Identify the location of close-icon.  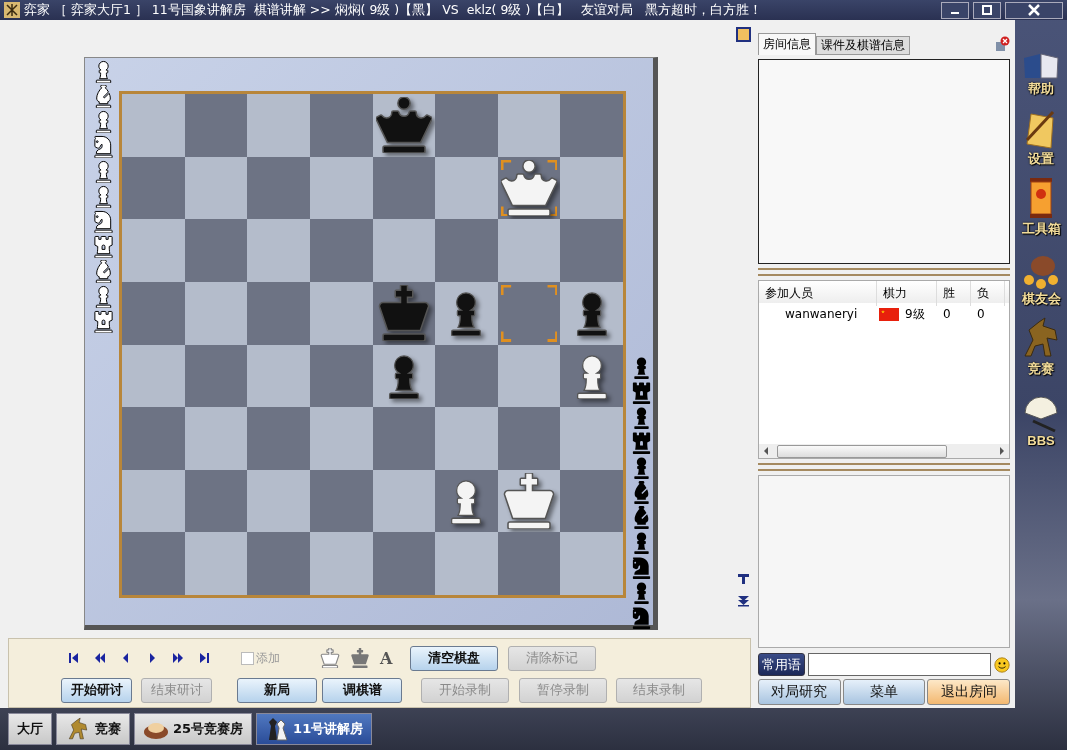
(1034, 10).